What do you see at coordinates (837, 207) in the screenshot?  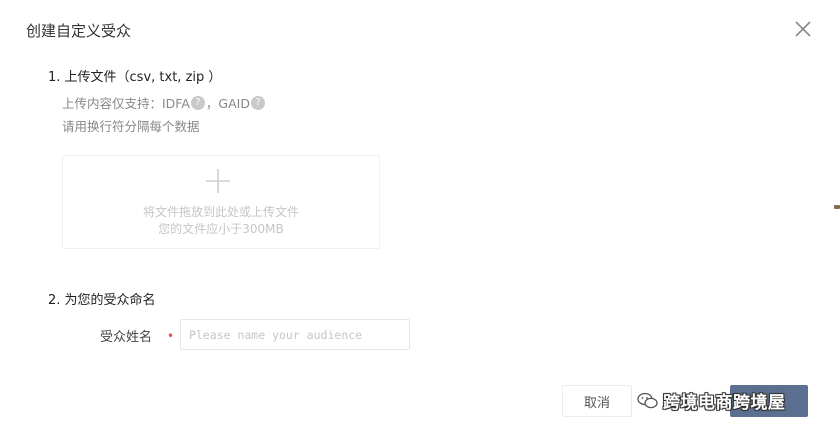 I see `edge-decoration` at bounding box center [837, 207].